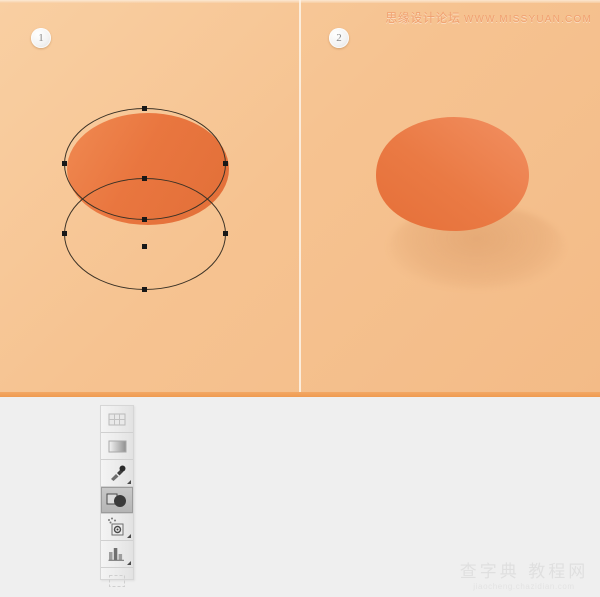 The image size is (600, 597). I want to click on tool-blend, so click(117, 500).